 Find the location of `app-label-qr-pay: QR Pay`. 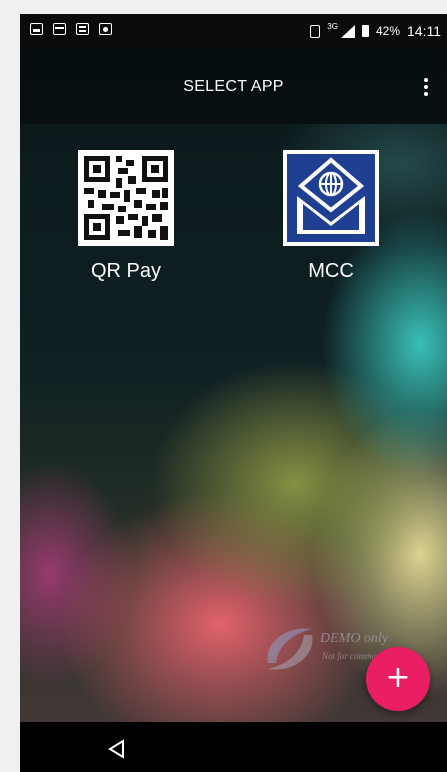

app-label-qr-pay: QR Pay is located at coordinates (126, 271).